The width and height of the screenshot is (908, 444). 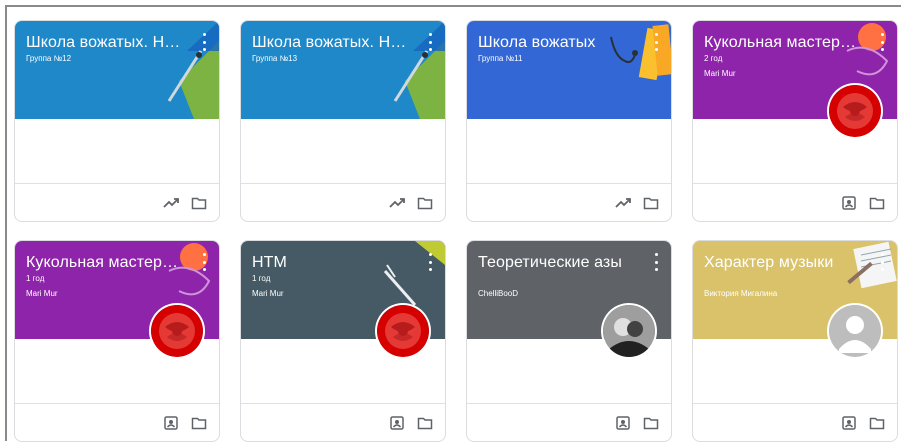 I want to click on class-banner: Школа вожатых. Нов... Группа №13, so click(x=343, y=70).